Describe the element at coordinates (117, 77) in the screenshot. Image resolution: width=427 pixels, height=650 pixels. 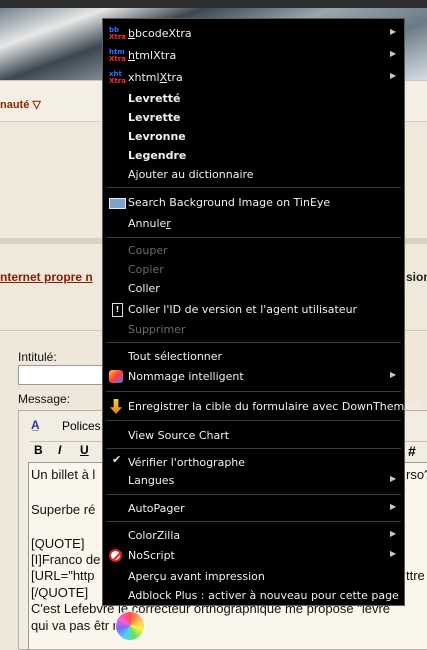
I see `xtra-icon: xht Xtra` at that location.